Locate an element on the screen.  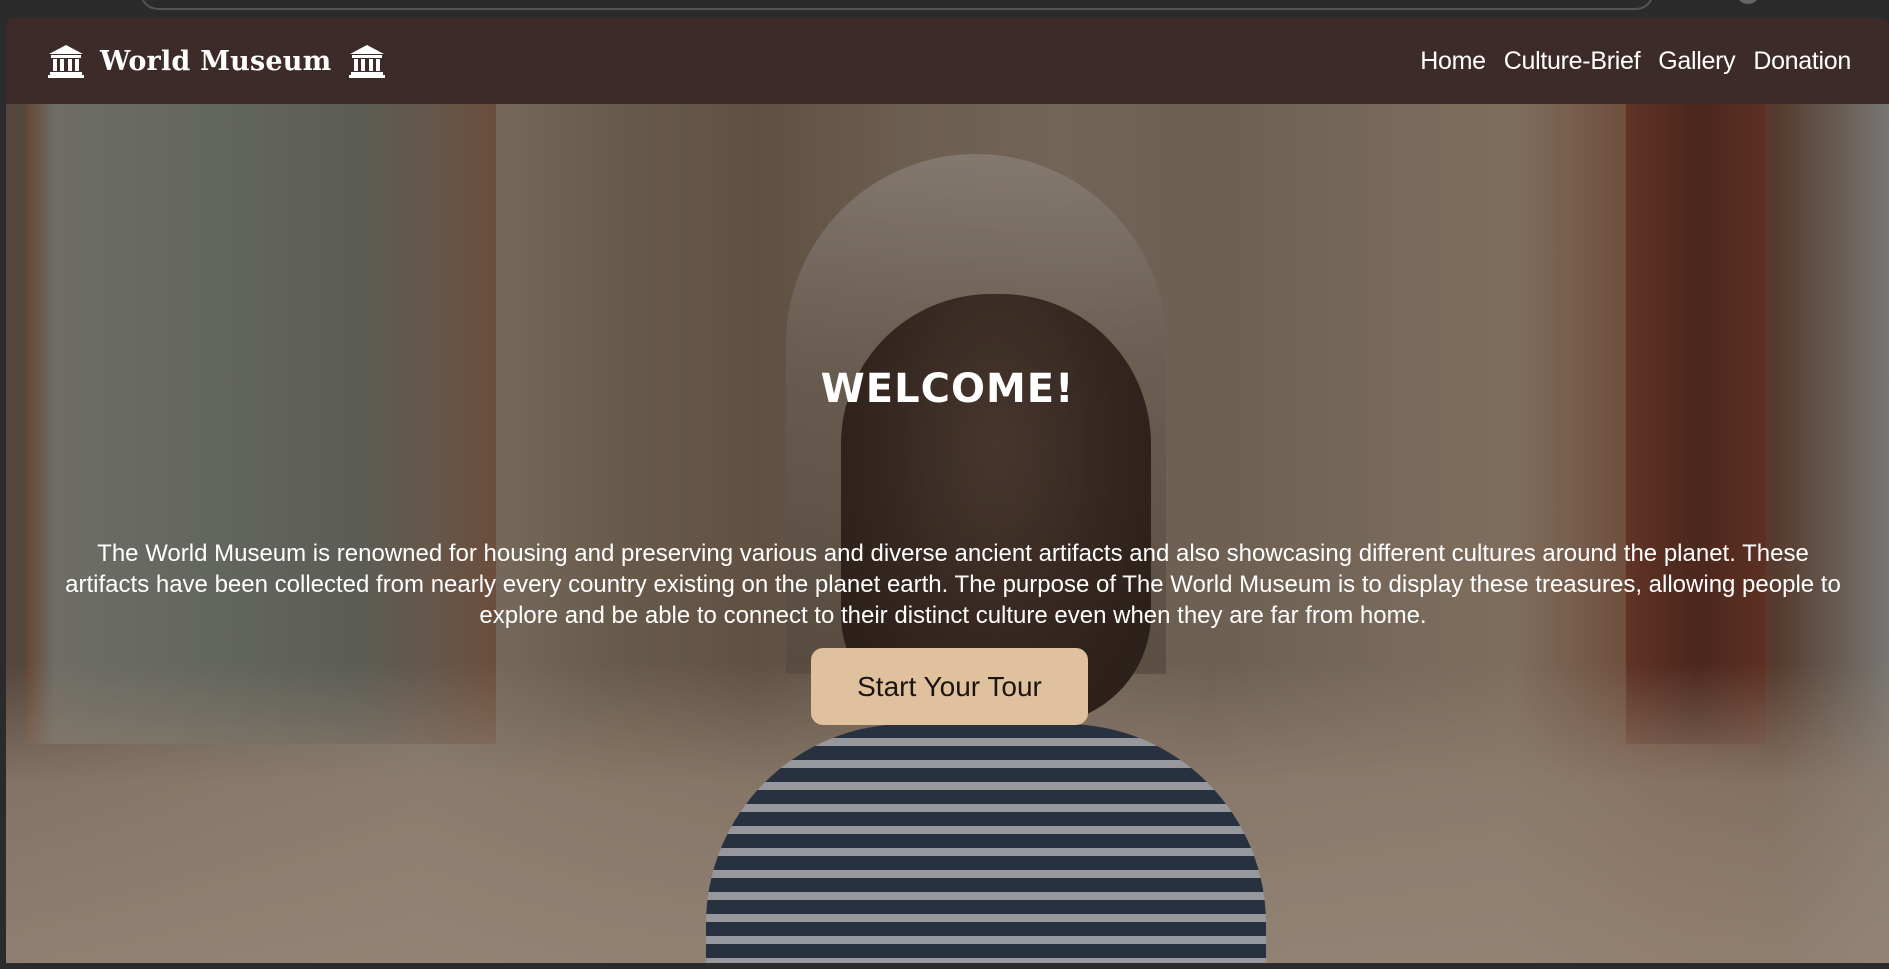
brand-name: World Museum is located at coordinates (215, 61).